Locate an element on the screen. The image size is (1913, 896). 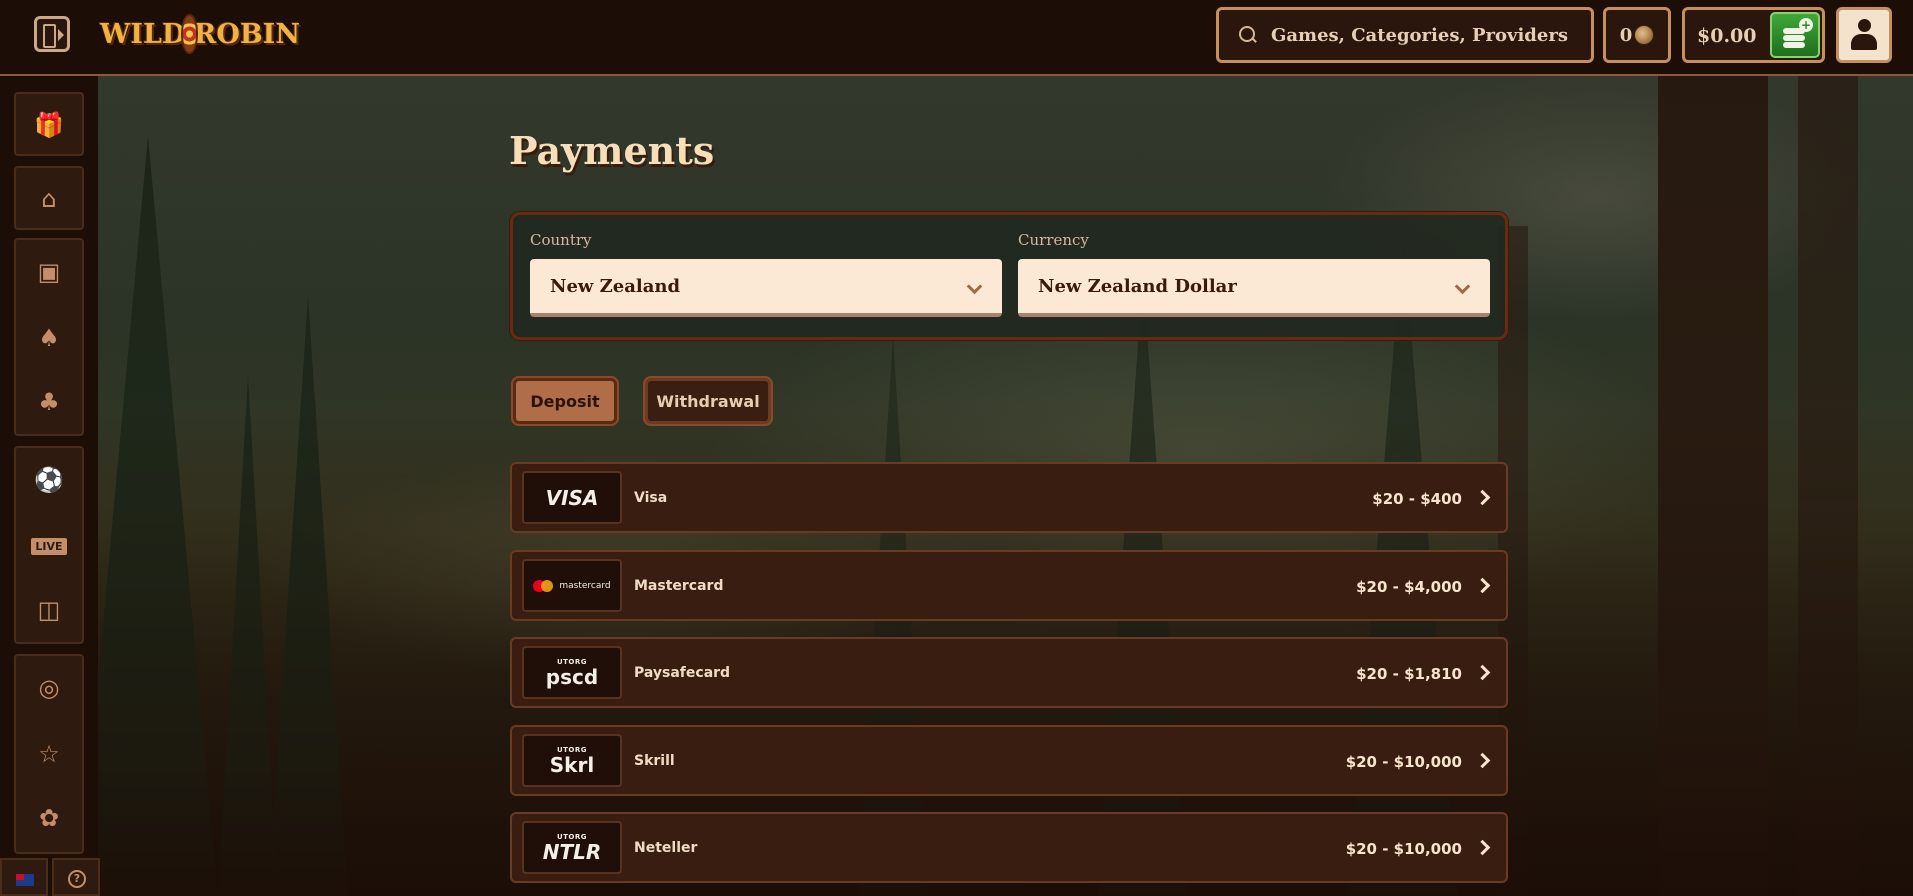
language-button is located at coordinates (24, 877).